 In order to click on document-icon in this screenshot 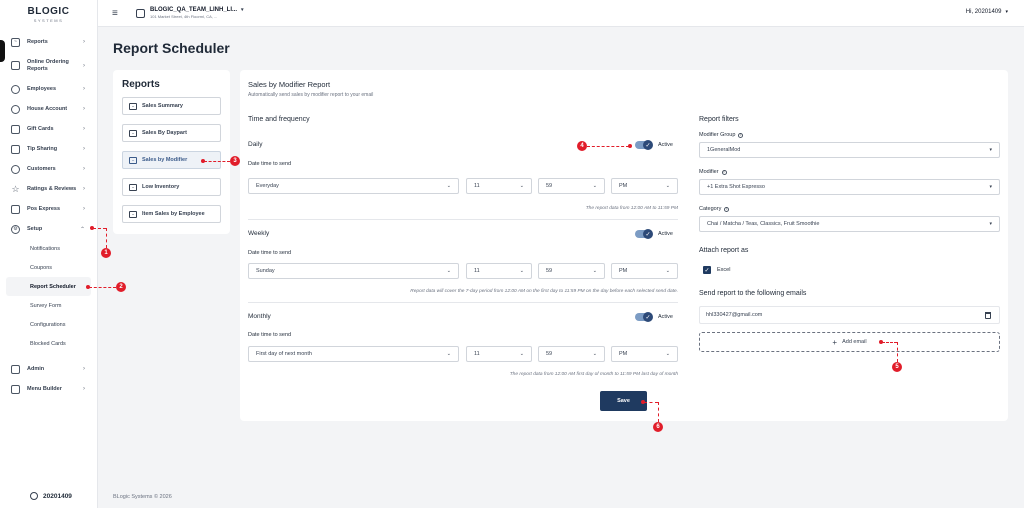, I will do `click(15, 65)`.